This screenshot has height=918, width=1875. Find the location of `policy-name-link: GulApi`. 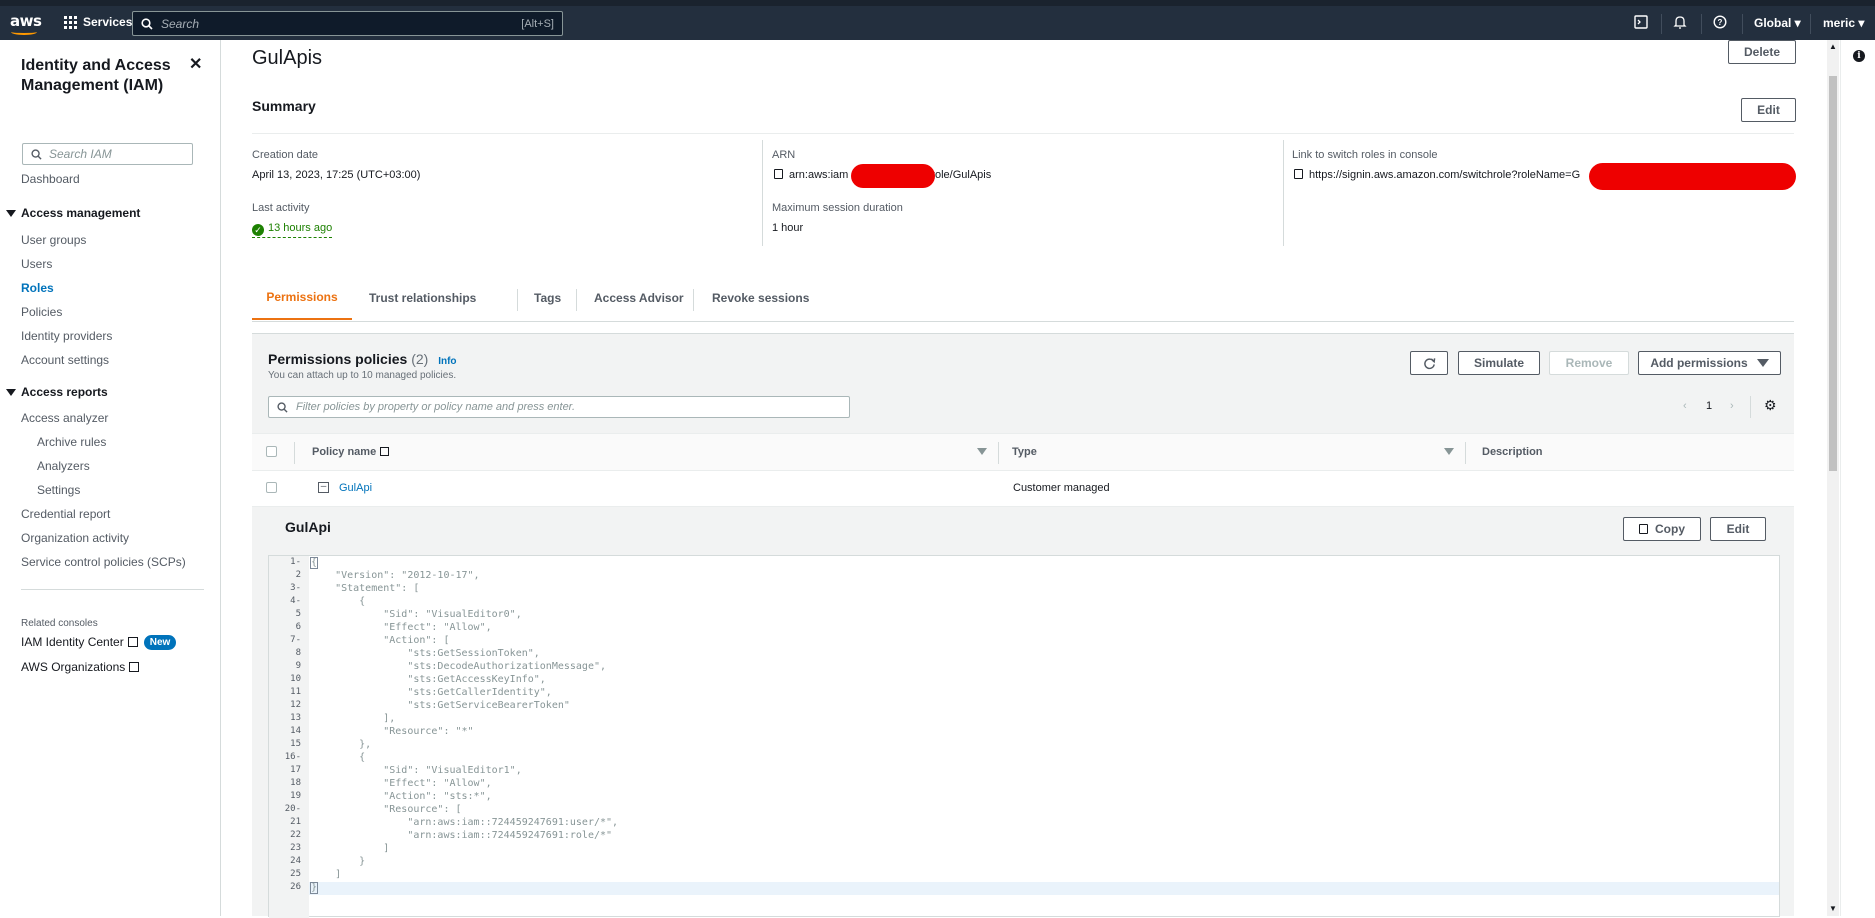

policy-name-link: GulApi is located at coordinates (355, 488).